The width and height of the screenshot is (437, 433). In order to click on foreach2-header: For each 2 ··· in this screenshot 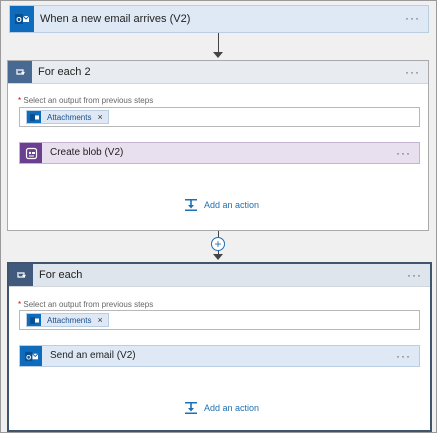, I will do `click(218, 72)`.